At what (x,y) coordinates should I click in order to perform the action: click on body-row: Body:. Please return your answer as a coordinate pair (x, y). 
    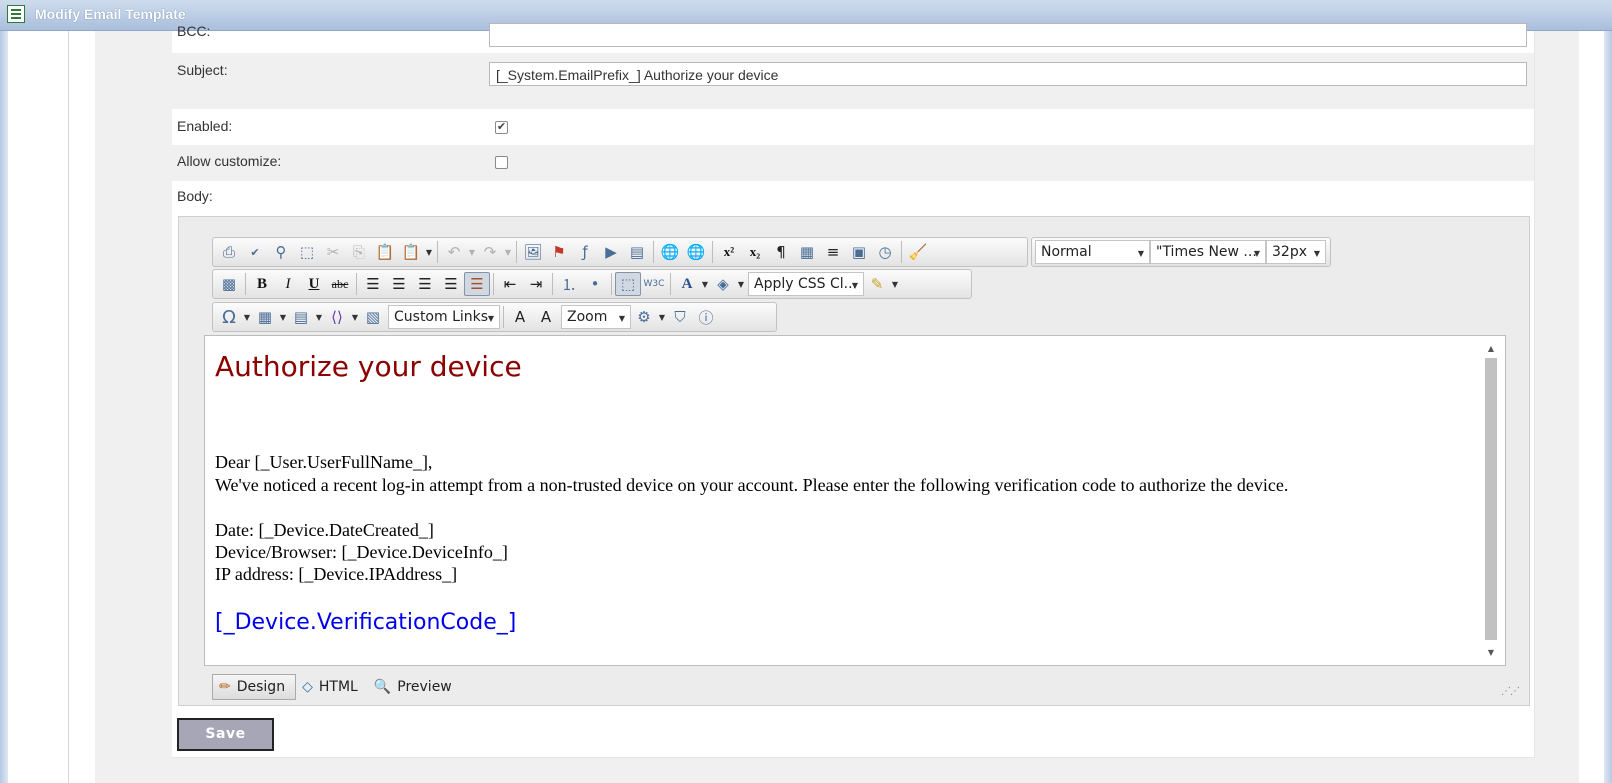
    Looking at the image, I should click on (853, 195).